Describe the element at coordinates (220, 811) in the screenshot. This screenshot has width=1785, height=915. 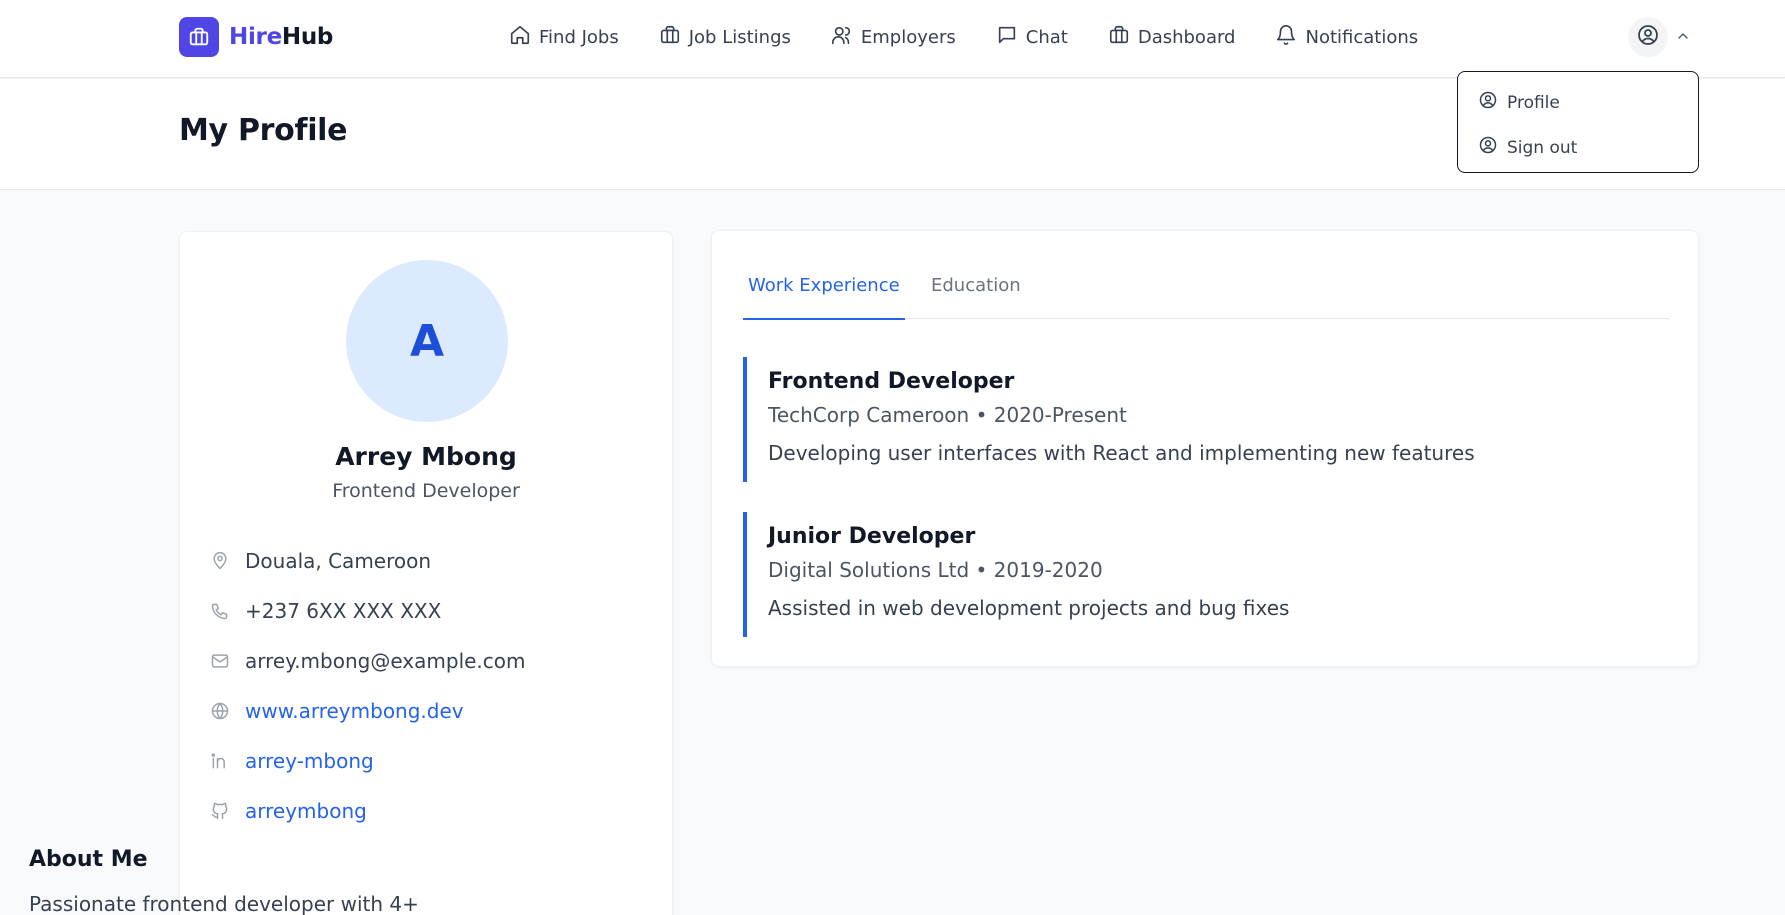
I see `github-icon` at that location.